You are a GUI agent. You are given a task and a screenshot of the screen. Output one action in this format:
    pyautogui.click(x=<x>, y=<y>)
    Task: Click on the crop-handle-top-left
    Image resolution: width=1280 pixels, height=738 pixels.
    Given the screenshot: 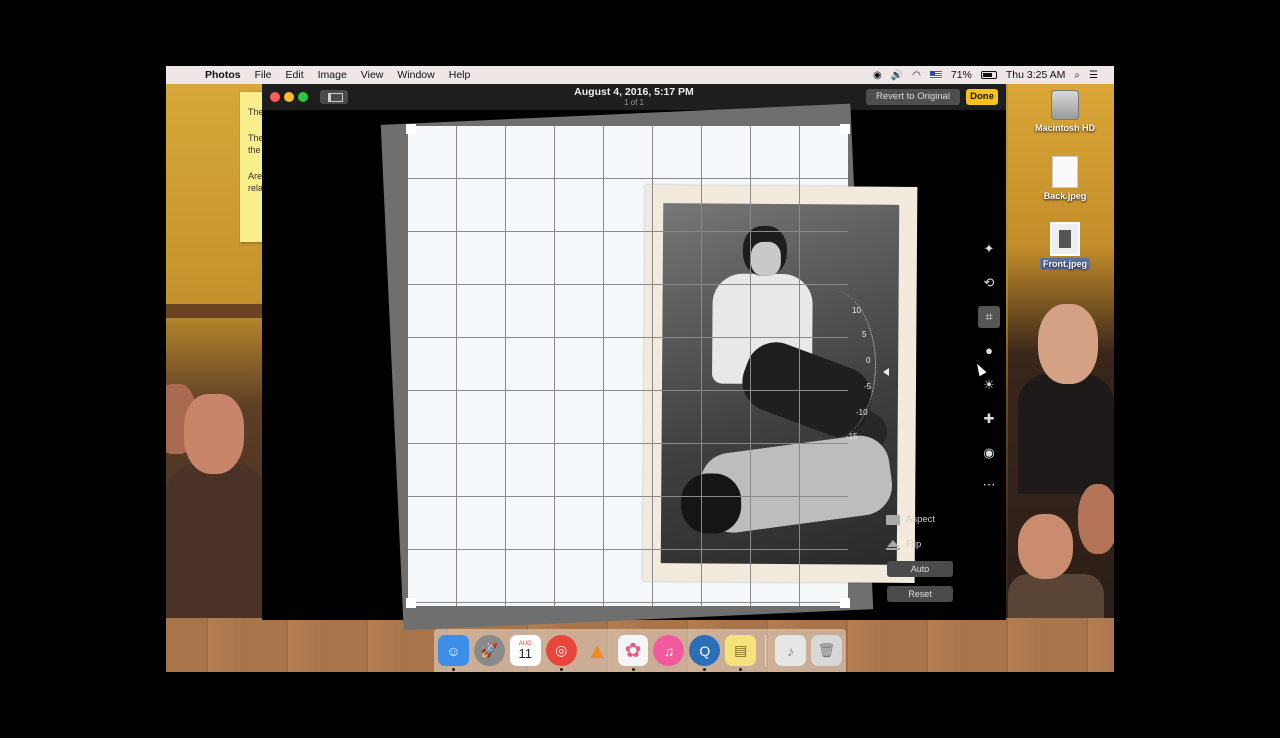 What is the action you would take?
    pyautogui.click(x=411, y=129)
    